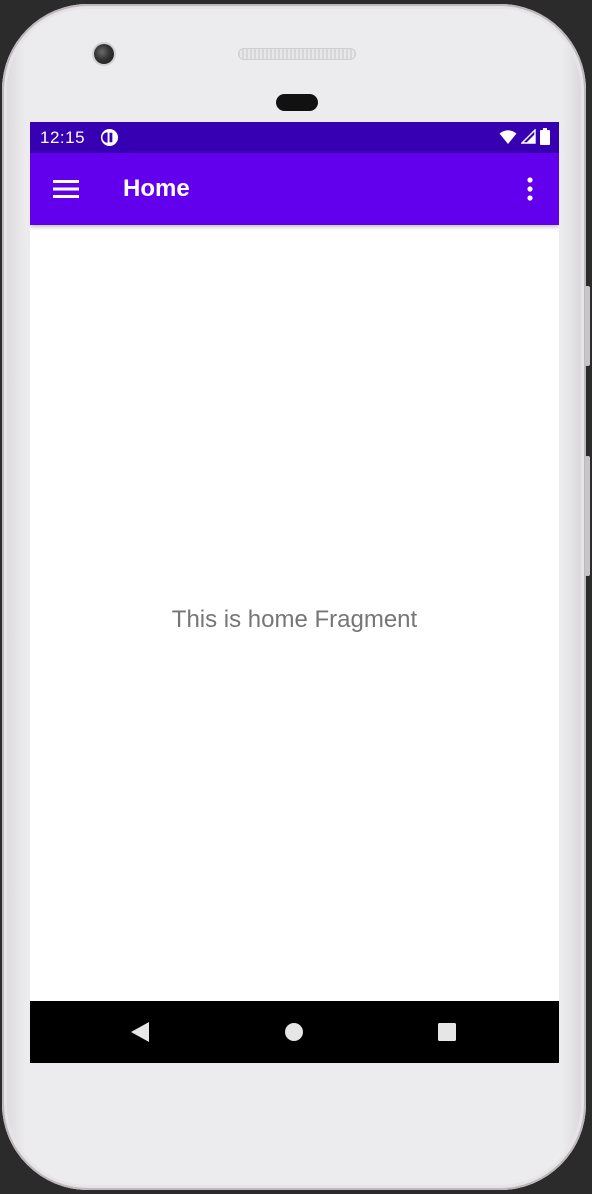 This screenshot has height=1194, width=592. I want to click on status-bar: 12:15, so click(294, 137).